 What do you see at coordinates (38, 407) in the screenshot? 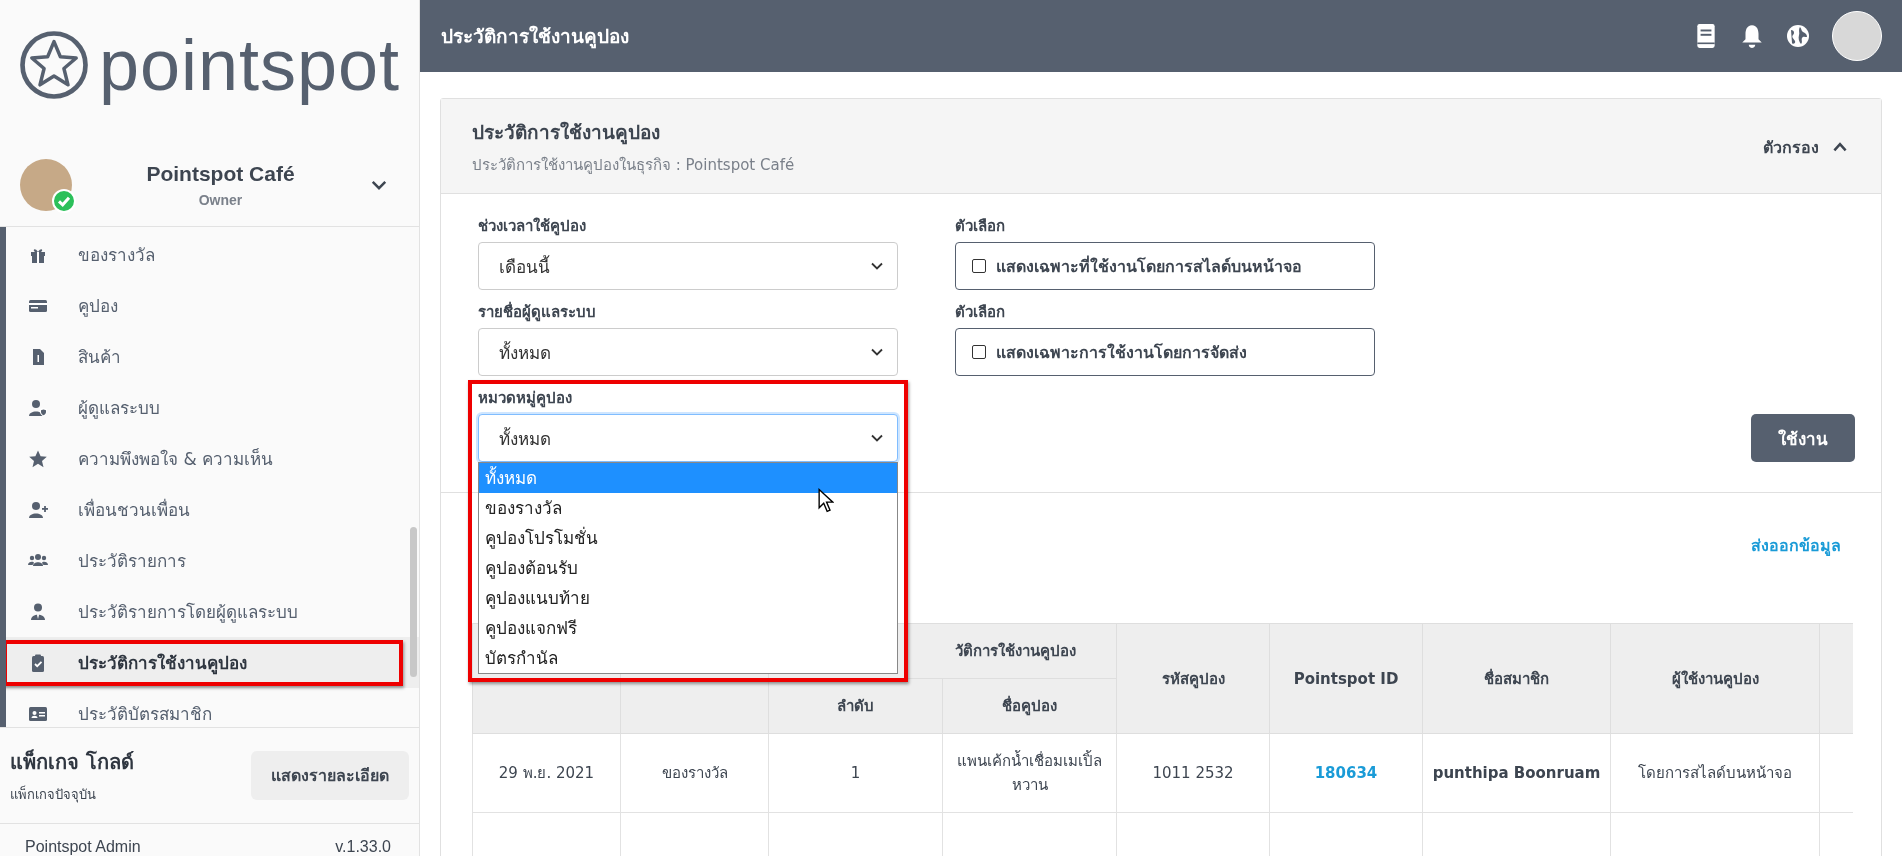
I see `user-shield-icon` at bounding box center [38, 407].